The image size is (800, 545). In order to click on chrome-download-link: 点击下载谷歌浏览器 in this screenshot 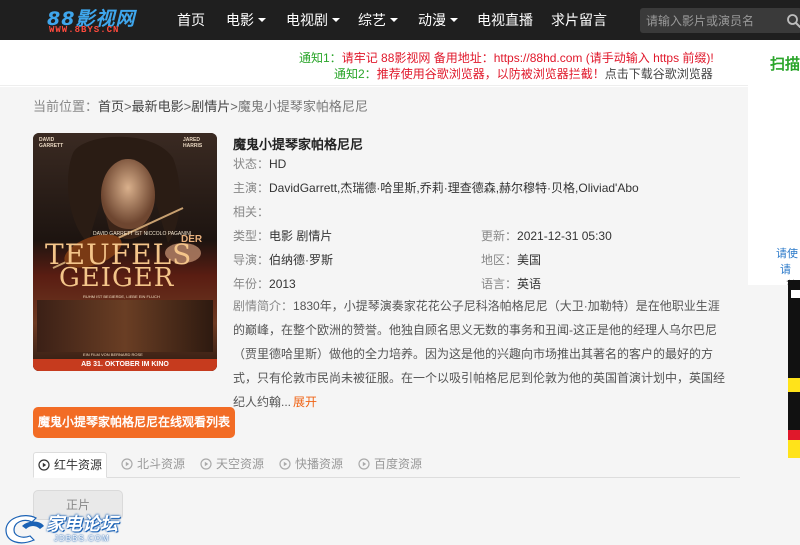, I will do `click(659, 74)`.